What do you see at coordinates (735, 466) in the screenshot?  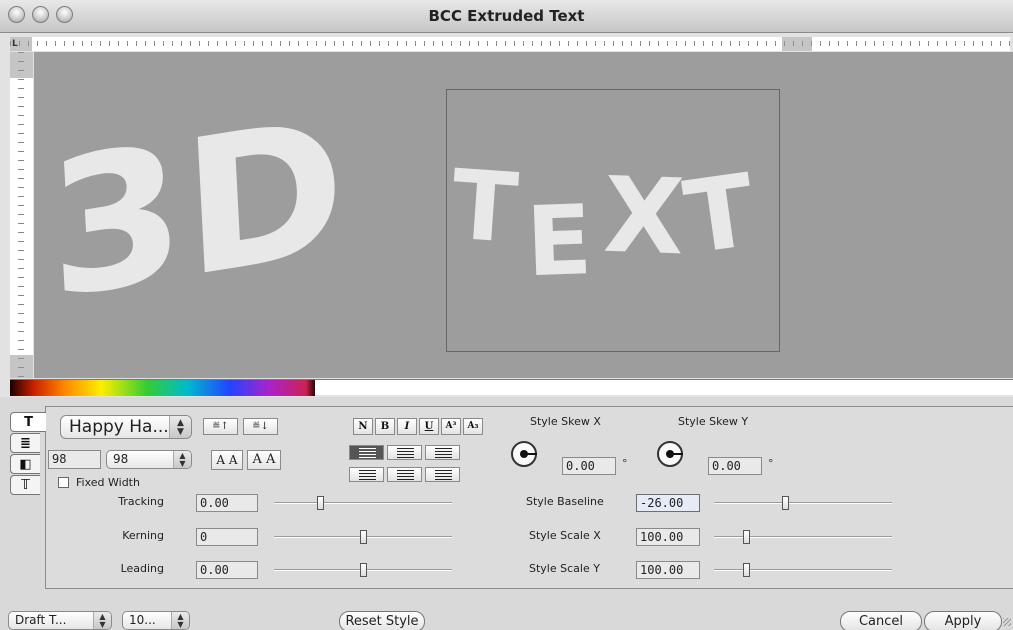 I see `skew-y-field: 0.00` at bounding box center [735, 466].